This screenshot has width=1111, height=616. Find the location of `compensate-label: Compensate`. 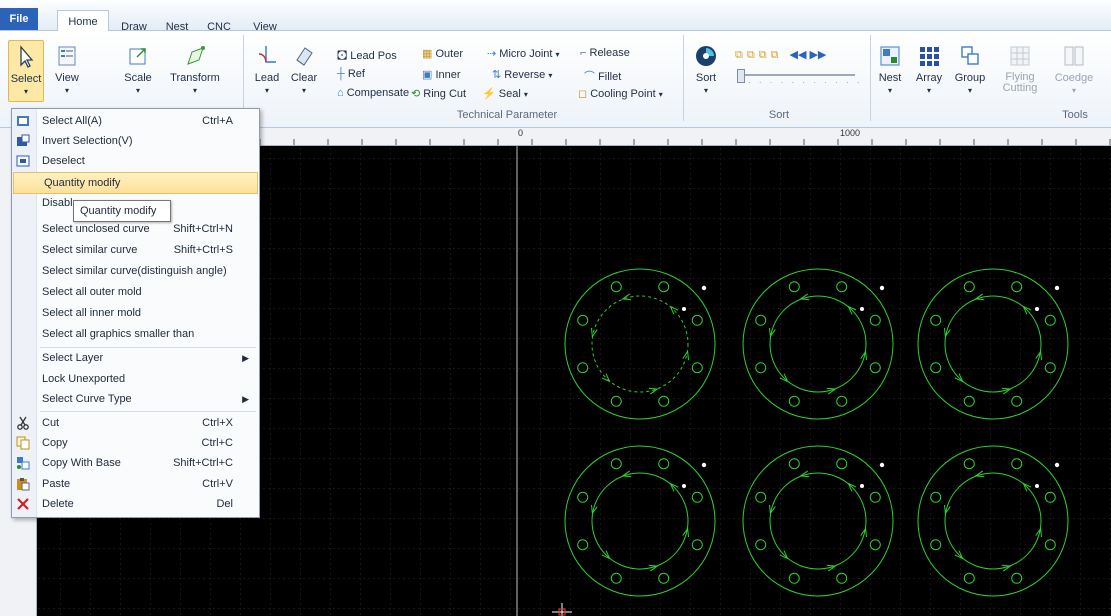

compensate-label: Compensate is located at coordinates (378, 93).